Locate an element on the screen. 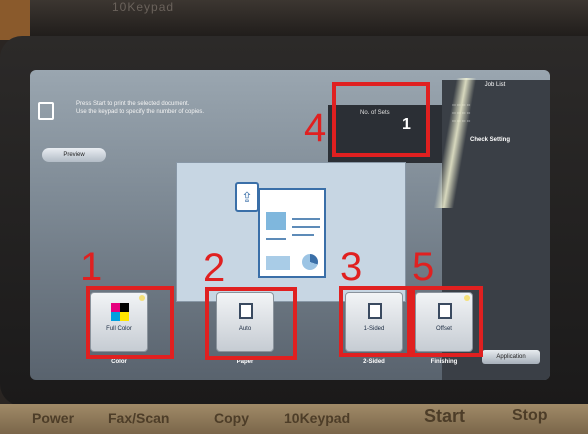  annotation-number-3: 3 is located at coordinates (351, 267).